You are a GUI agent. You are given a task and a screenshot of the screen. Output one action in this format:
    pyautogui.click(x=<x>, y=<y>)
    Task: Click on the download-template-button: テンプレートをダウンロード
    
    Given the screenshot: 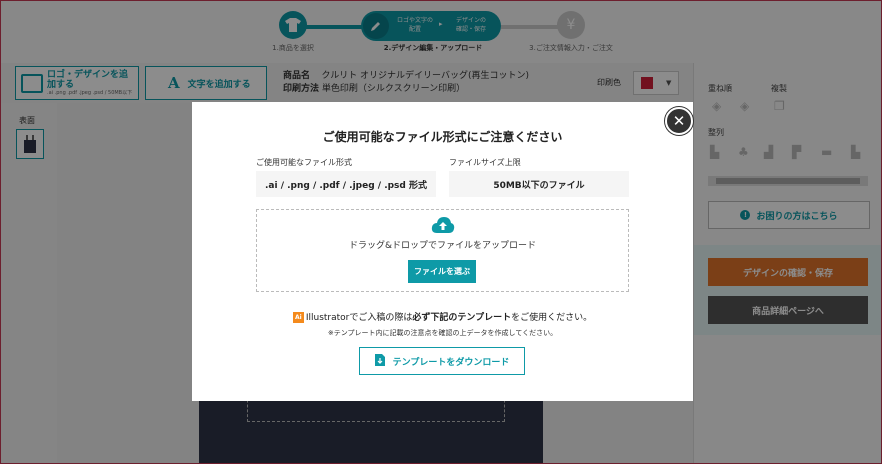 What is the action you would take?
    pyautogui.click(x=442, y=361)
    